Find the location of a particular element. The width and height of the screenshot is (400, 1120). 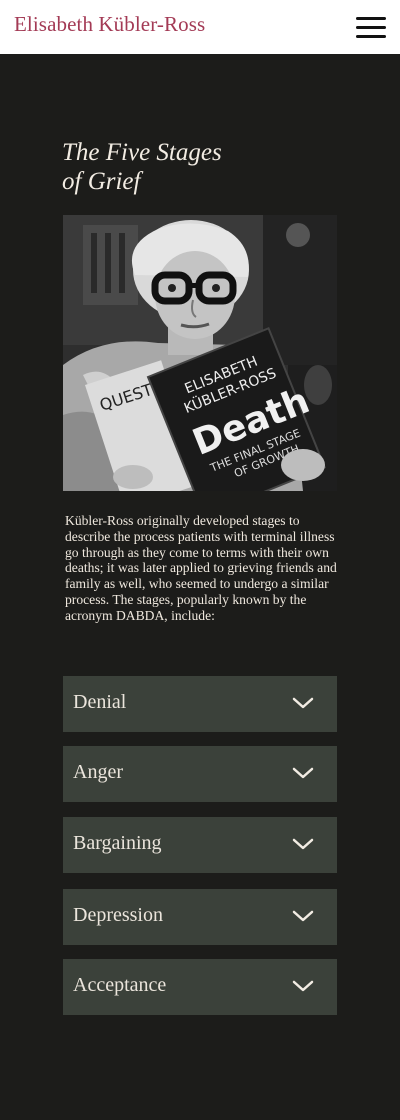

site-title: Elisabeth Kübler-Ross is located at coordinates (109, 24).